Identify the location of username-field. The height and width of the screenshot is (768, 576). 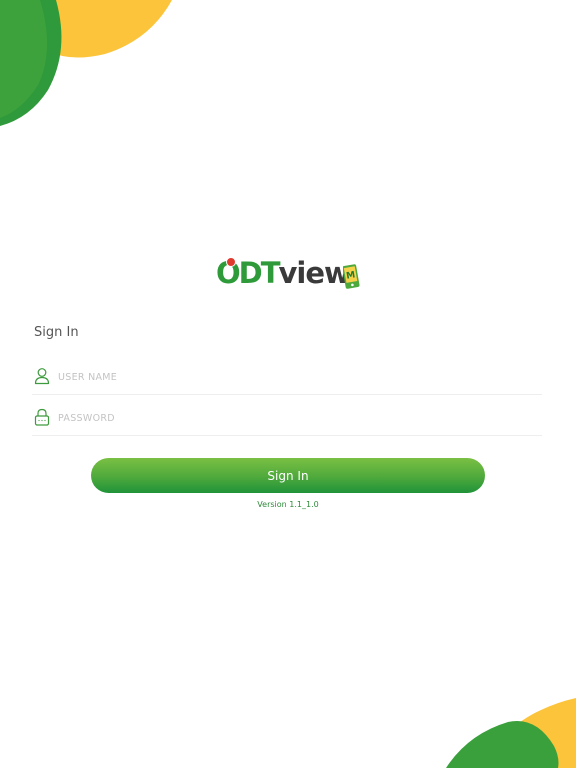
(287, 379).